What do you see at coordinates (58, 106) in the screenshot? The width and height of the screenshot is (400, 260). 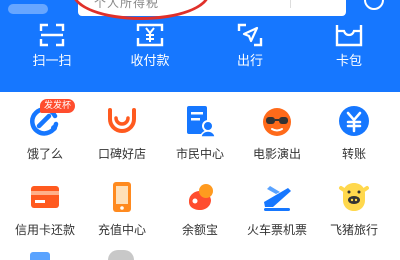 I see `promo-badge: 发发杯` at bounding box center [58, 106].